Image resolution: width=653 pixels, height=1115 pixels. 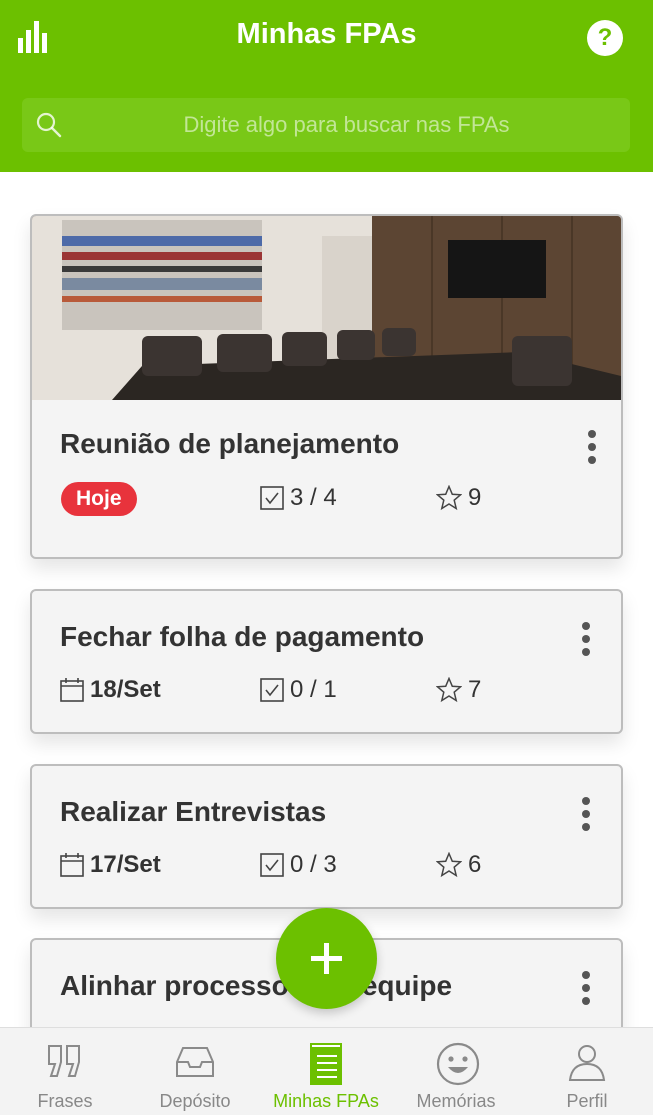 I want to click on nav-item-frases: Frases, so click(x=65, y=1071).